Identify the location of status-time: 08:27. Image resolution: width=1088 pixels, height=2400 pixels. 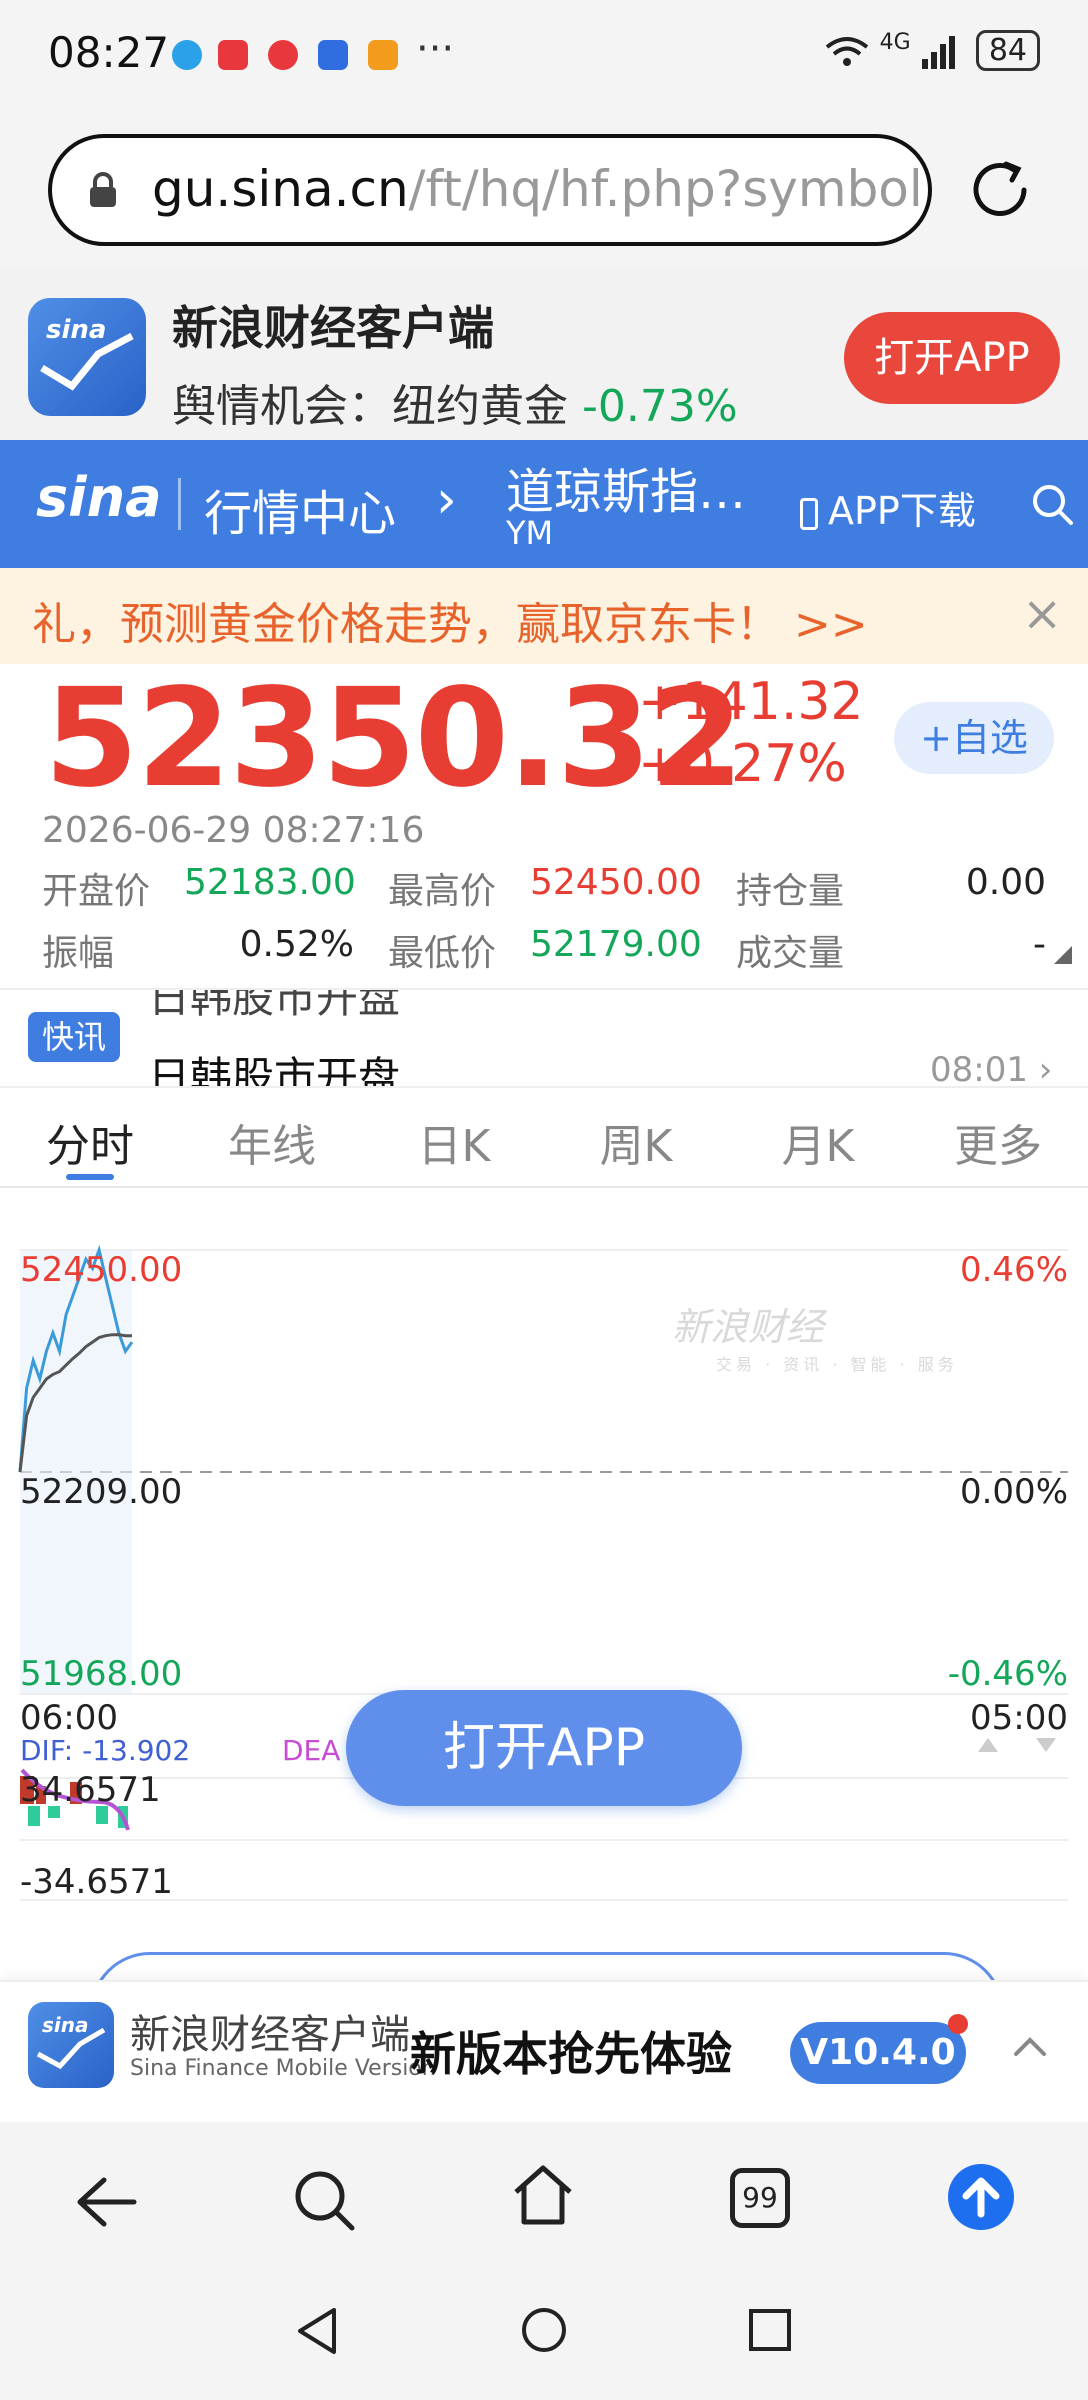
(109, 52).